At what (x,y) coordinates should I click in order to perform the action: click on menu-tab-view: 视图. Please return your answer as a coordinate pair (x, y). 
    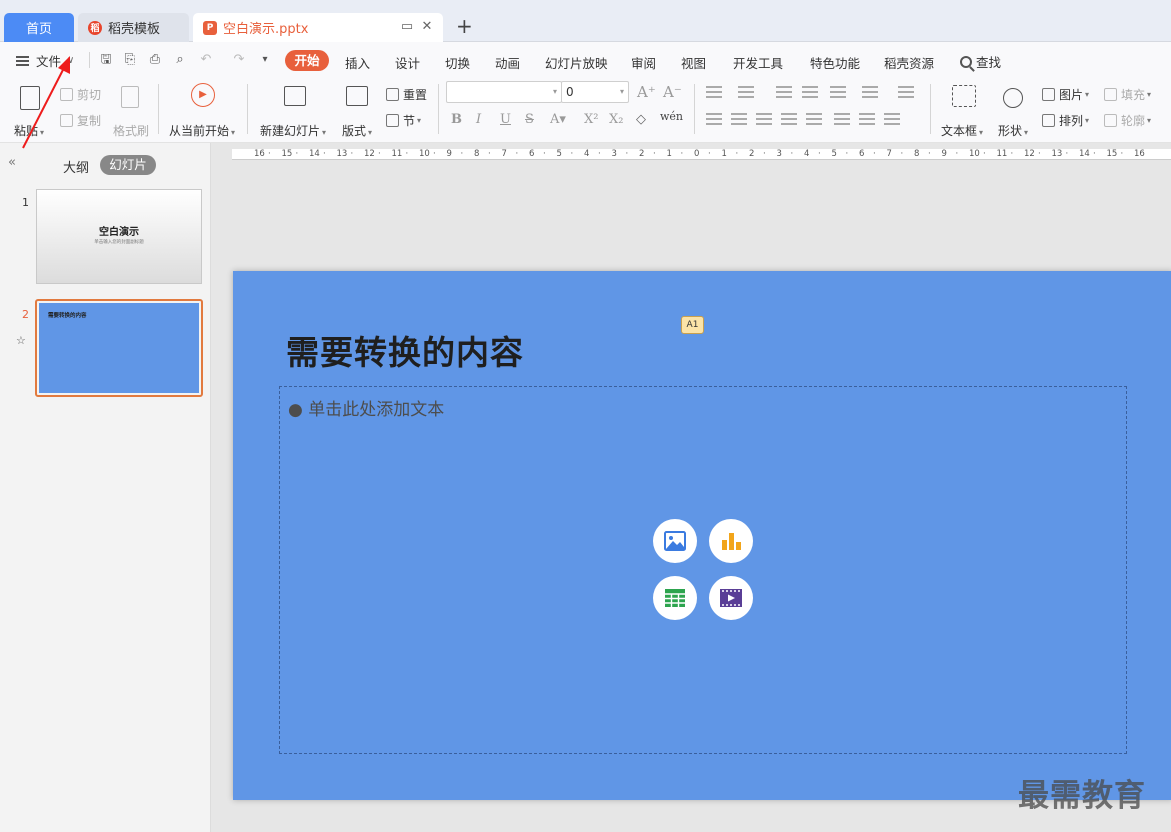
    Looking at the image, I should click on (693, 62).